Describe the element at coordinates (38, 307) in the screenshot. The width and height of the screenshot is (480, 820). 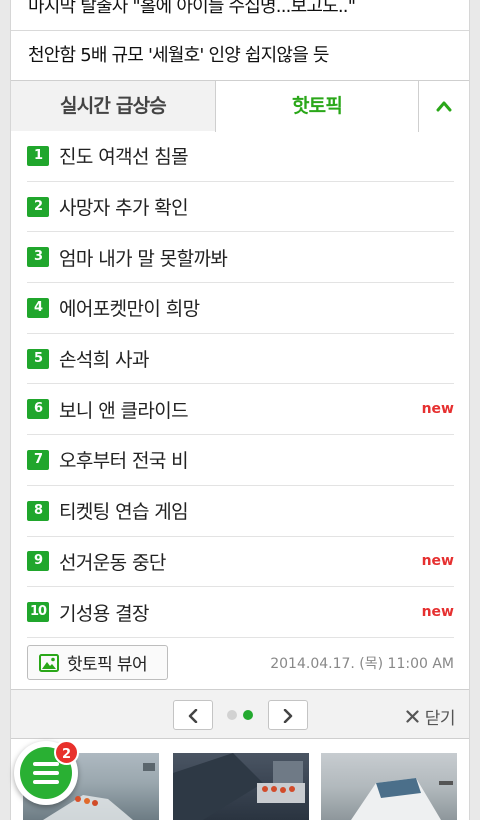
I see `rank-badge: 4` at that location.